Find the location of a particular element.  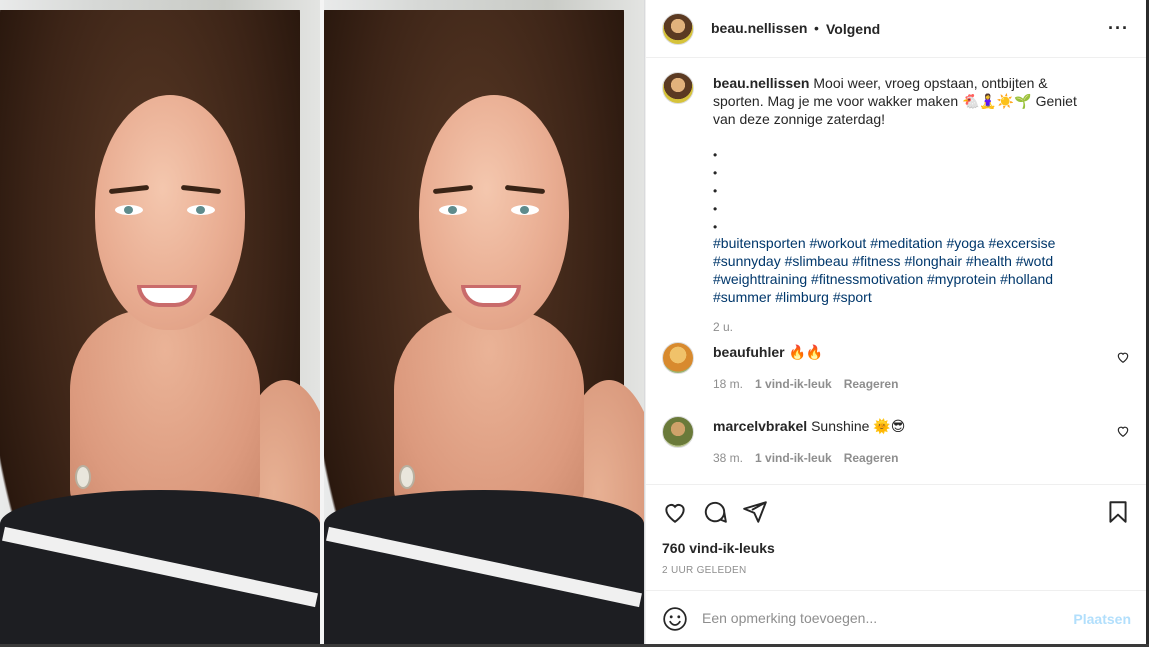

caption-bullets: • • • • • is located at coordinates (715, 191).